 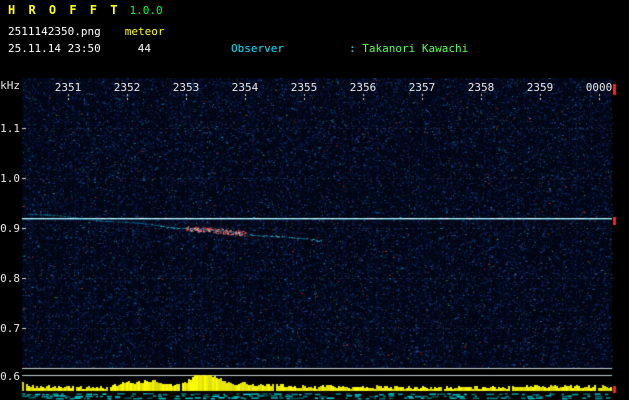 I want to click on x-tick-2351: 2351, so click(x=68, y=87).